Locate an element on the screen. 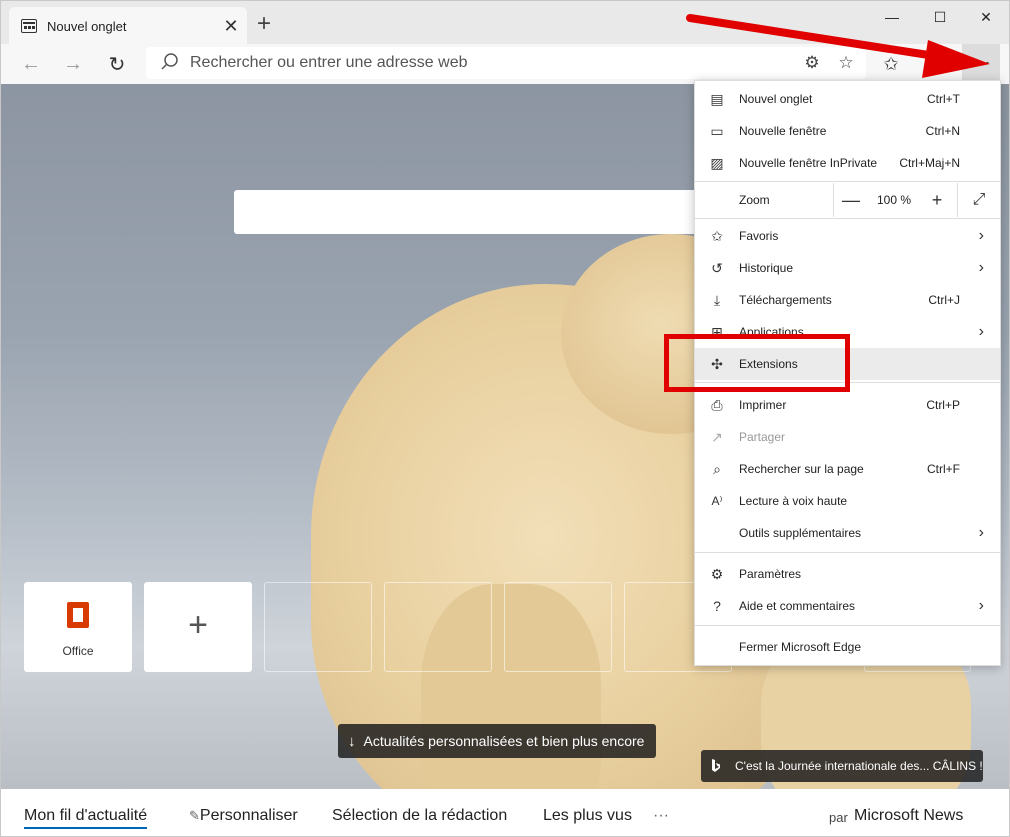 The width and height of the screenshot is (1010, 837). read-aloud-icon: A⁾ is located at coordinates (717, 501).